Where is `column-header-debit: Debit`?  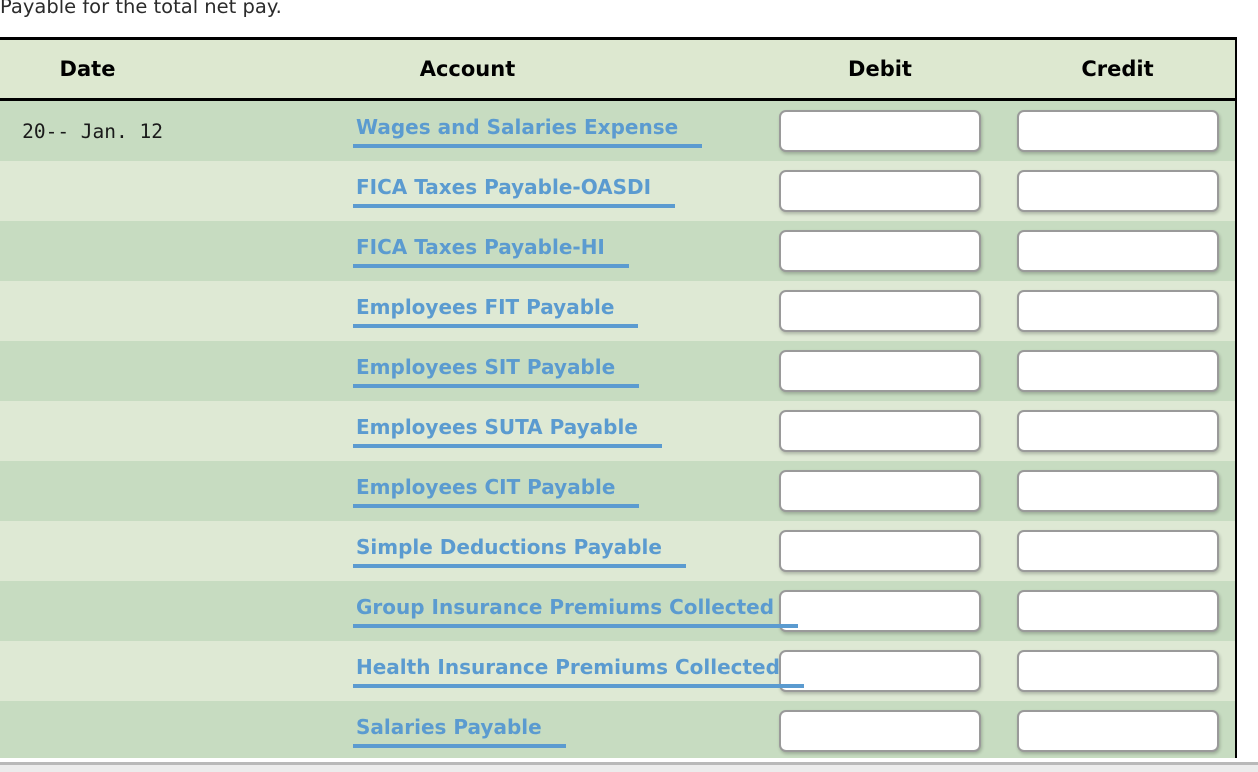
column-header-debit: Debit is located at coordinates (880, 70).